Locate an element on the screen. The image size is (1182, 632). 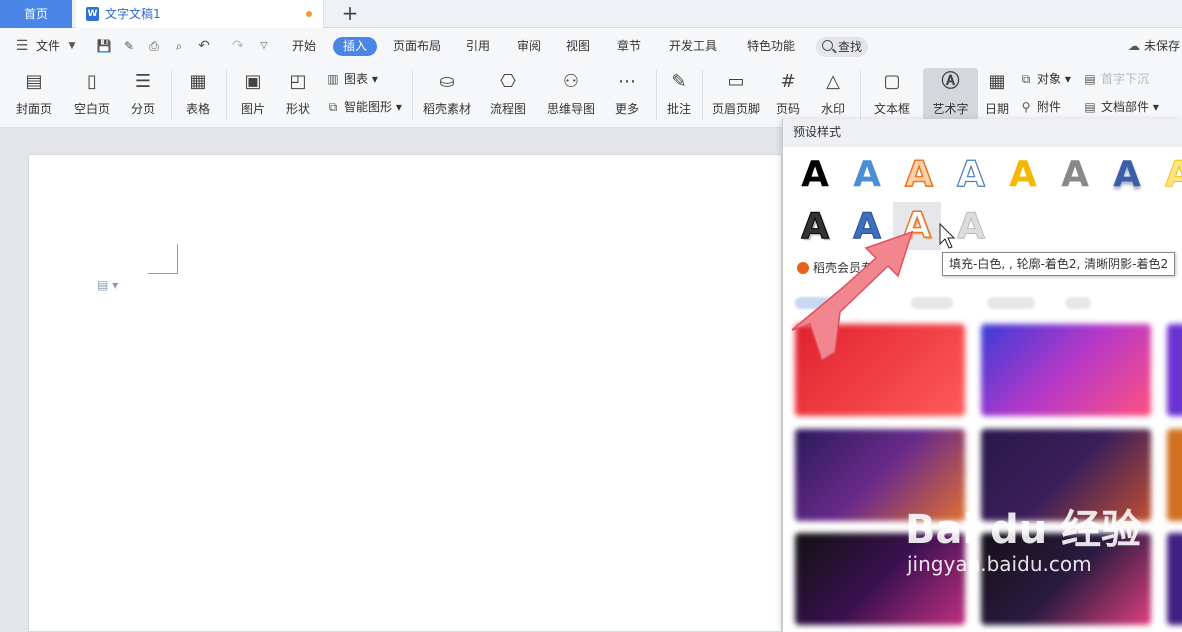
blank-page-button: ▯ 空白页 is located at coordinates (92, 96).